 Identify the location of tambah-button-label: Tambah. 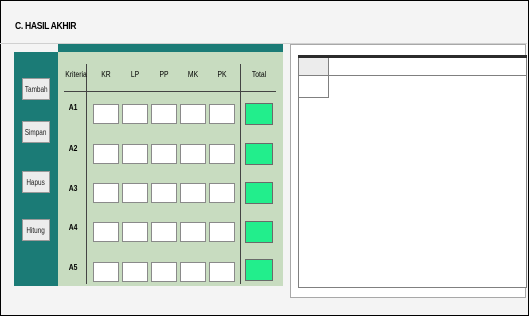
(36, 89).